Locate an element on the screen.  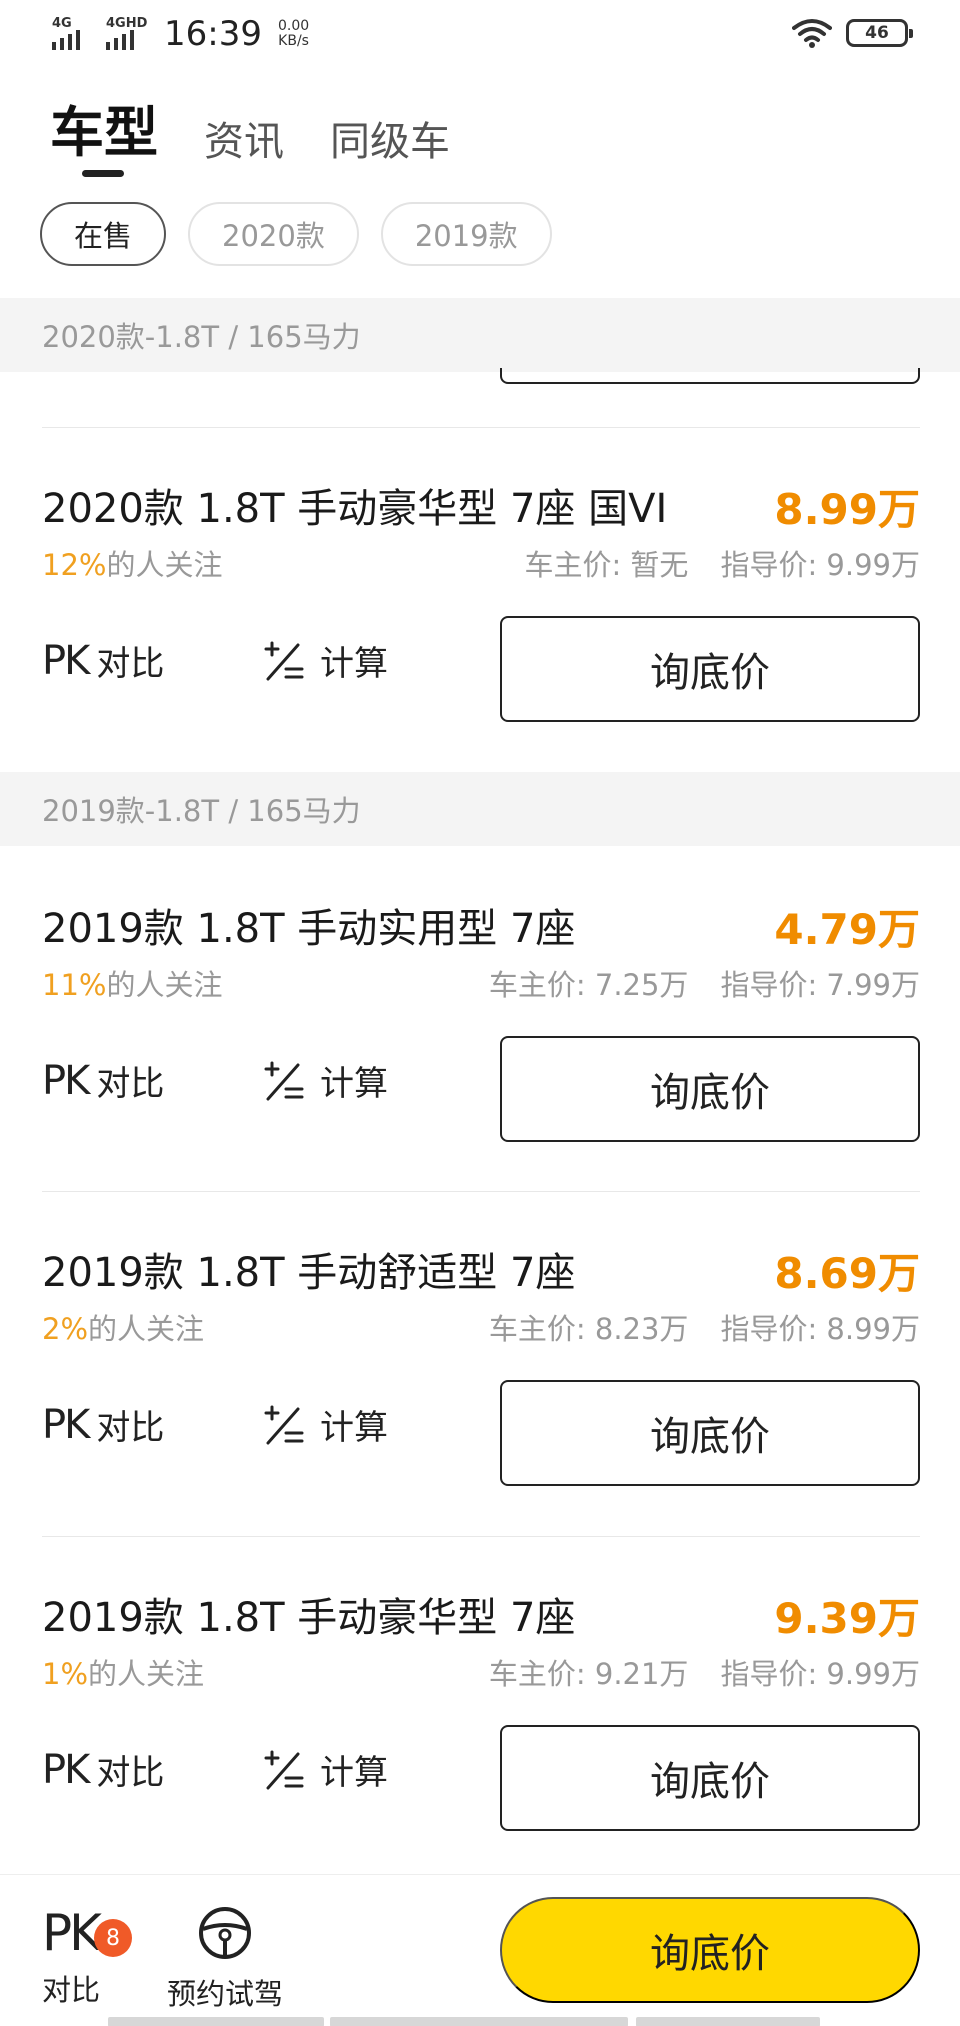
model-name: 2019款 1.8T 手动舒适型 7座 is located at coordinates (309, 1273).